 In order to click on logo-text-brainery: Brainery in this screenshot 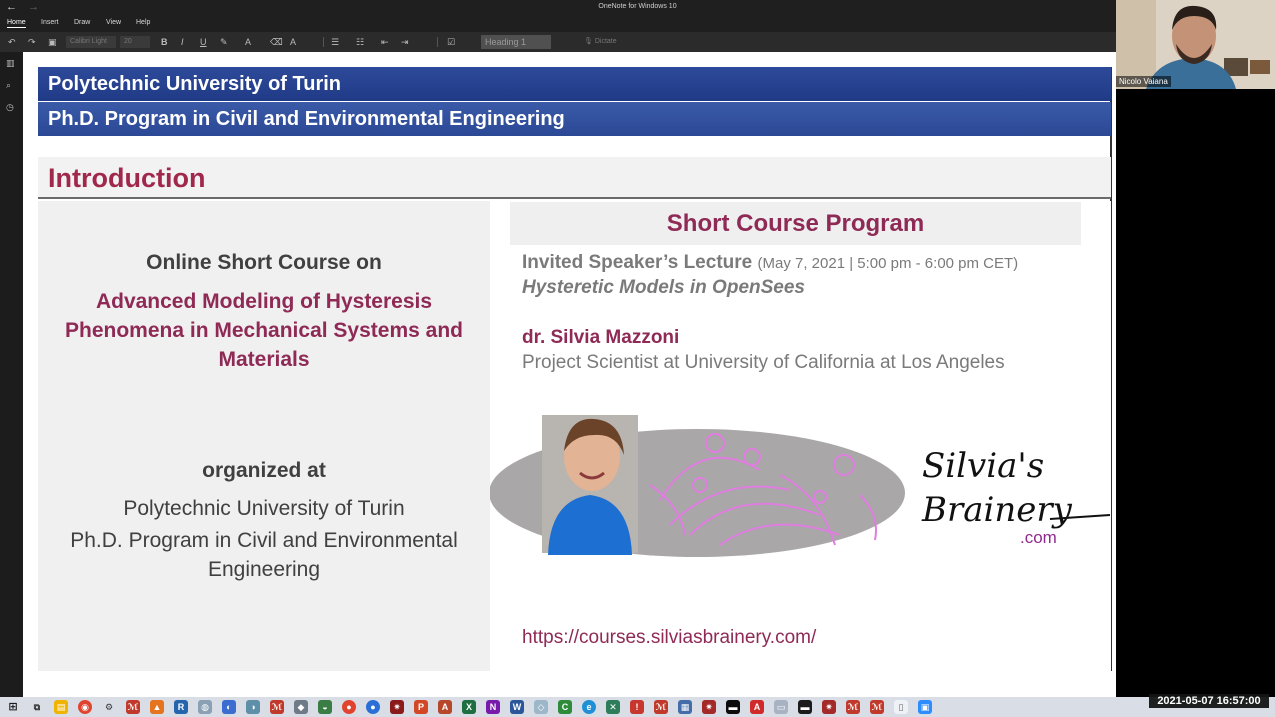, I will do `click(997, 510)`.